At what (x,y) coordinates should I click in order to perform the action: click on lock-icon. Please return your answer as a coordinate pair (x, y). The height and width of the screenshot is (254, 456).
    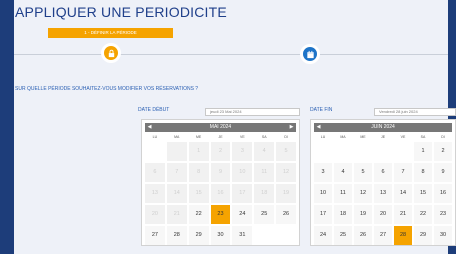
    Looking at the image, I should click on (111, 53).